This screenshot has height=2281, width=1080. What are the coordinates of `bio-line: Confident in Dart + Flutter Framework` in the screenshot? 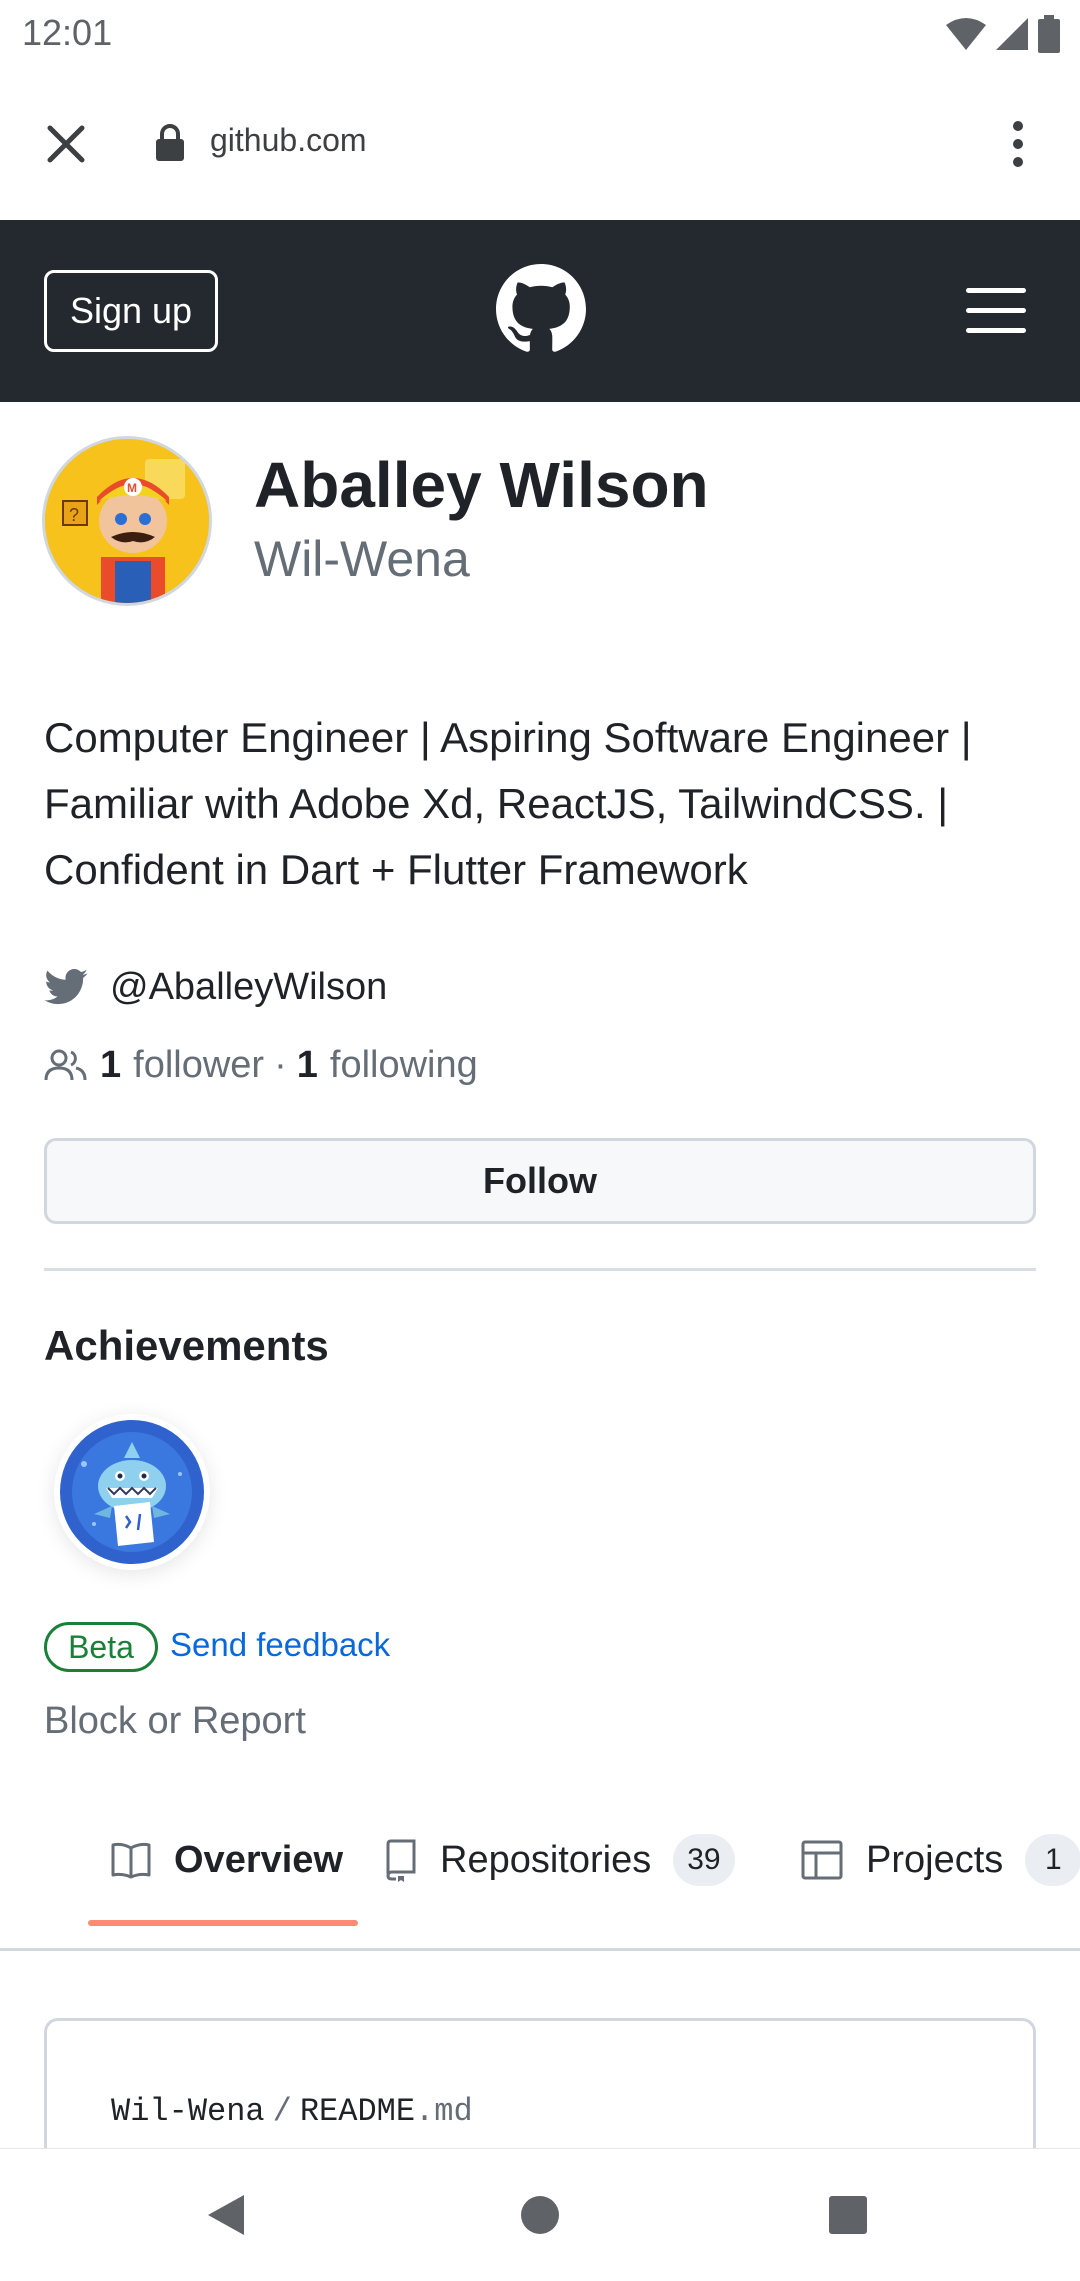 It's located at (396, 869).